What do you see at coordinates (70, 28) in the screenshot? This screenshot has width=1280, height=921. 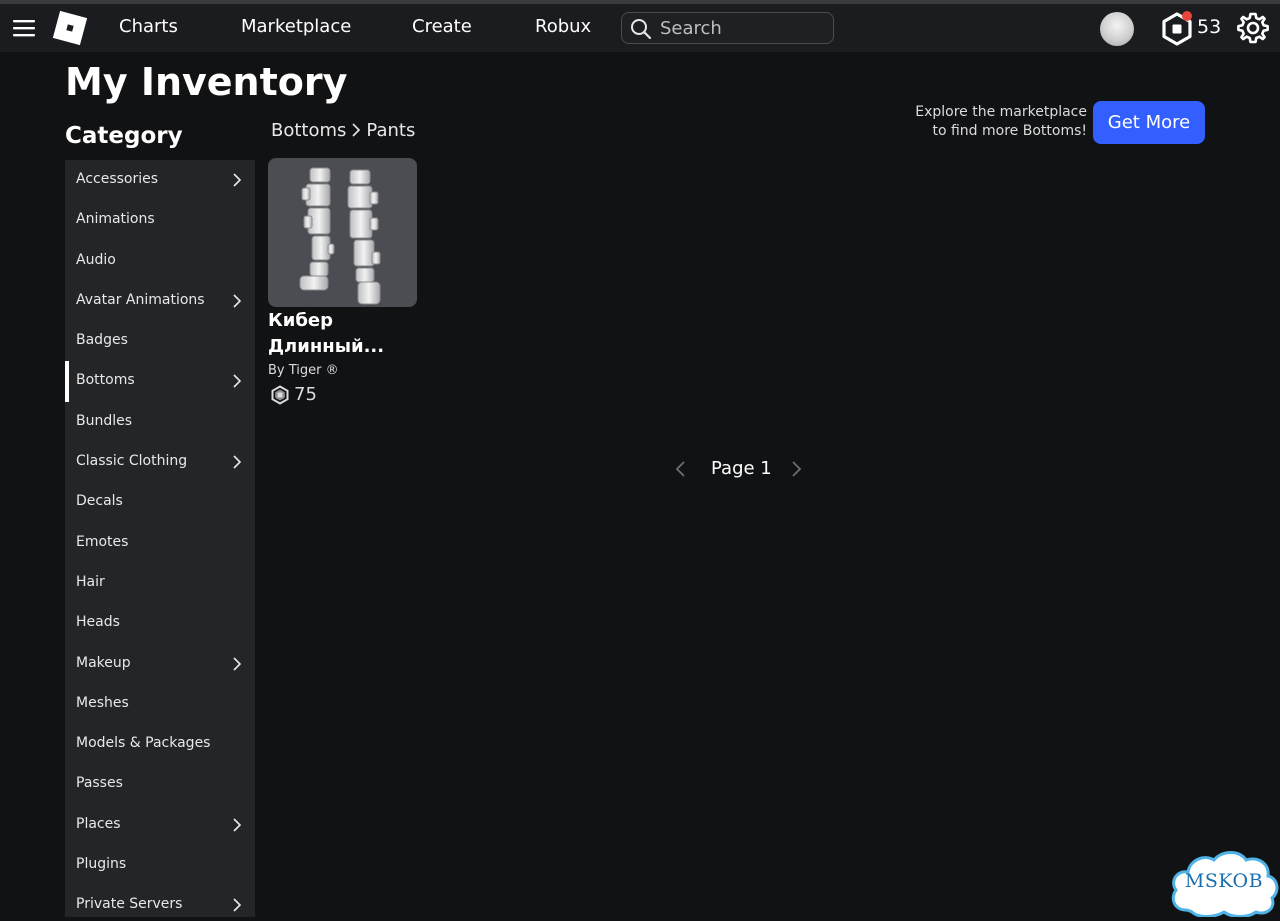 I see `roblox-logo-icon` at bounding box center [70, 28].